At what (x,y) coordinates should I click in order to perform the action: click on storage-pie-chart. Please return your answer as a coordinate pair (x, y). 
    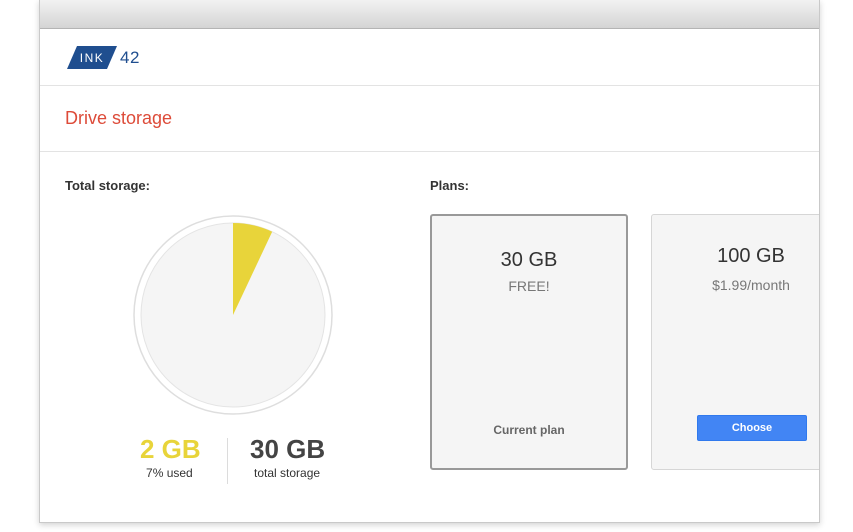
    Looking at the image, I should click on (233, 315).